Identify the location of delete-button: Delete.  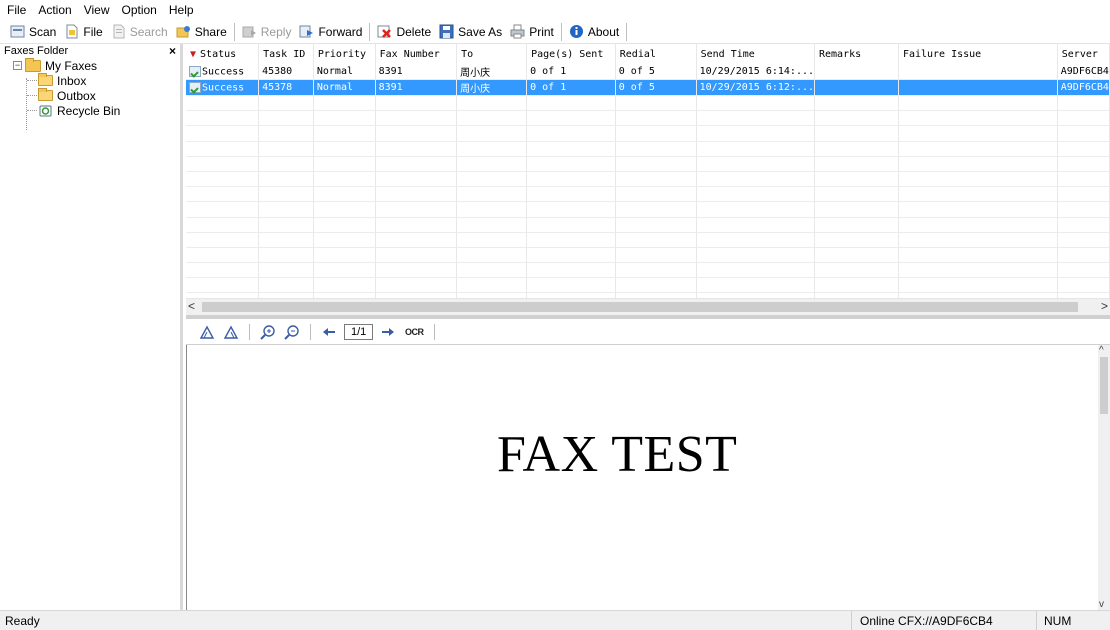
(404, 32).